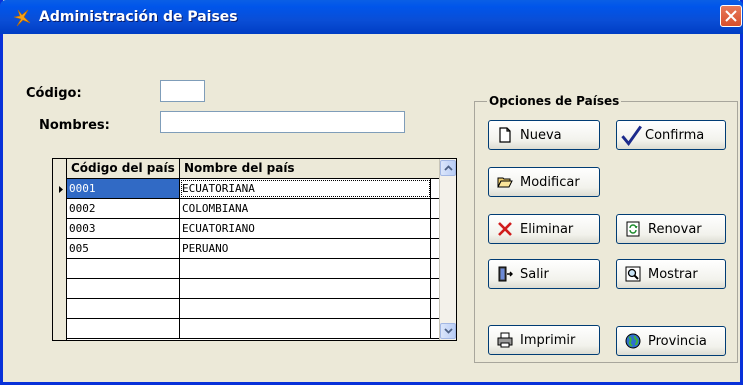 The height and width of the screenshot is (385, 743). I want to click on cell-nombre: PERUANO, so click(305, 248).